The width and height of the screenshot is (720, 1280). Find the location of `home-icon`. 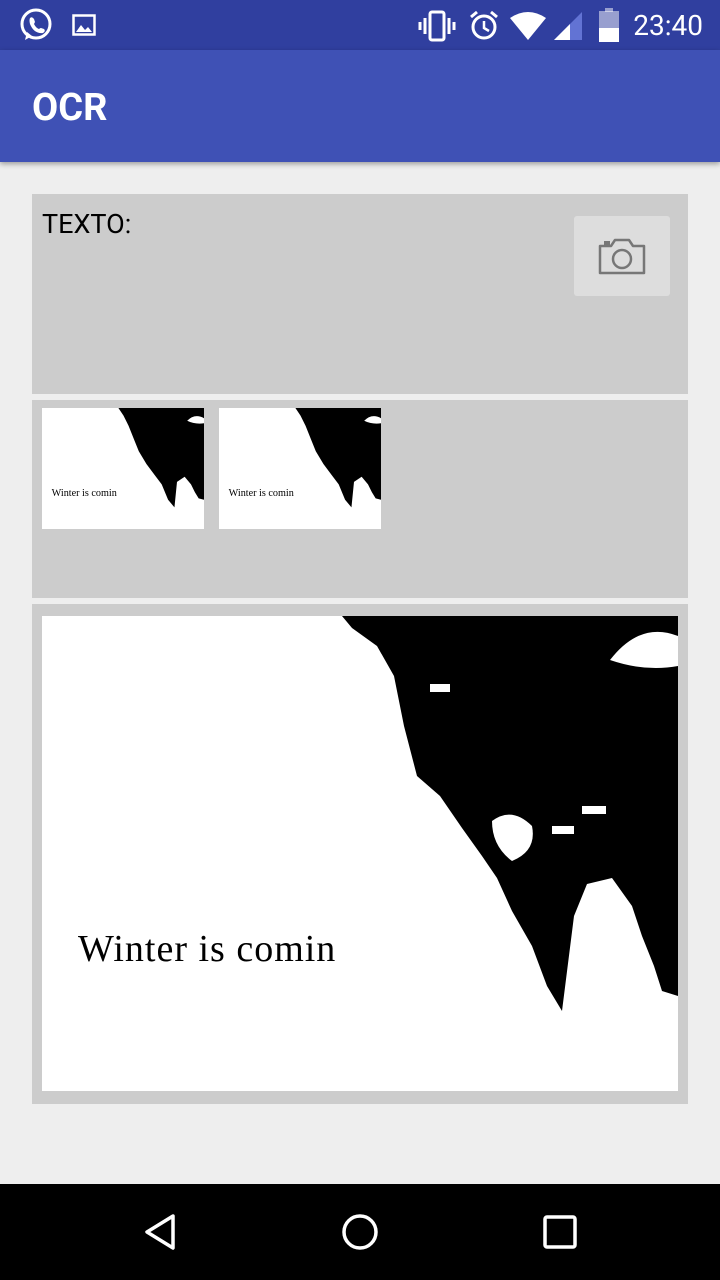

home-icon is located at coordinates (360, 1232).